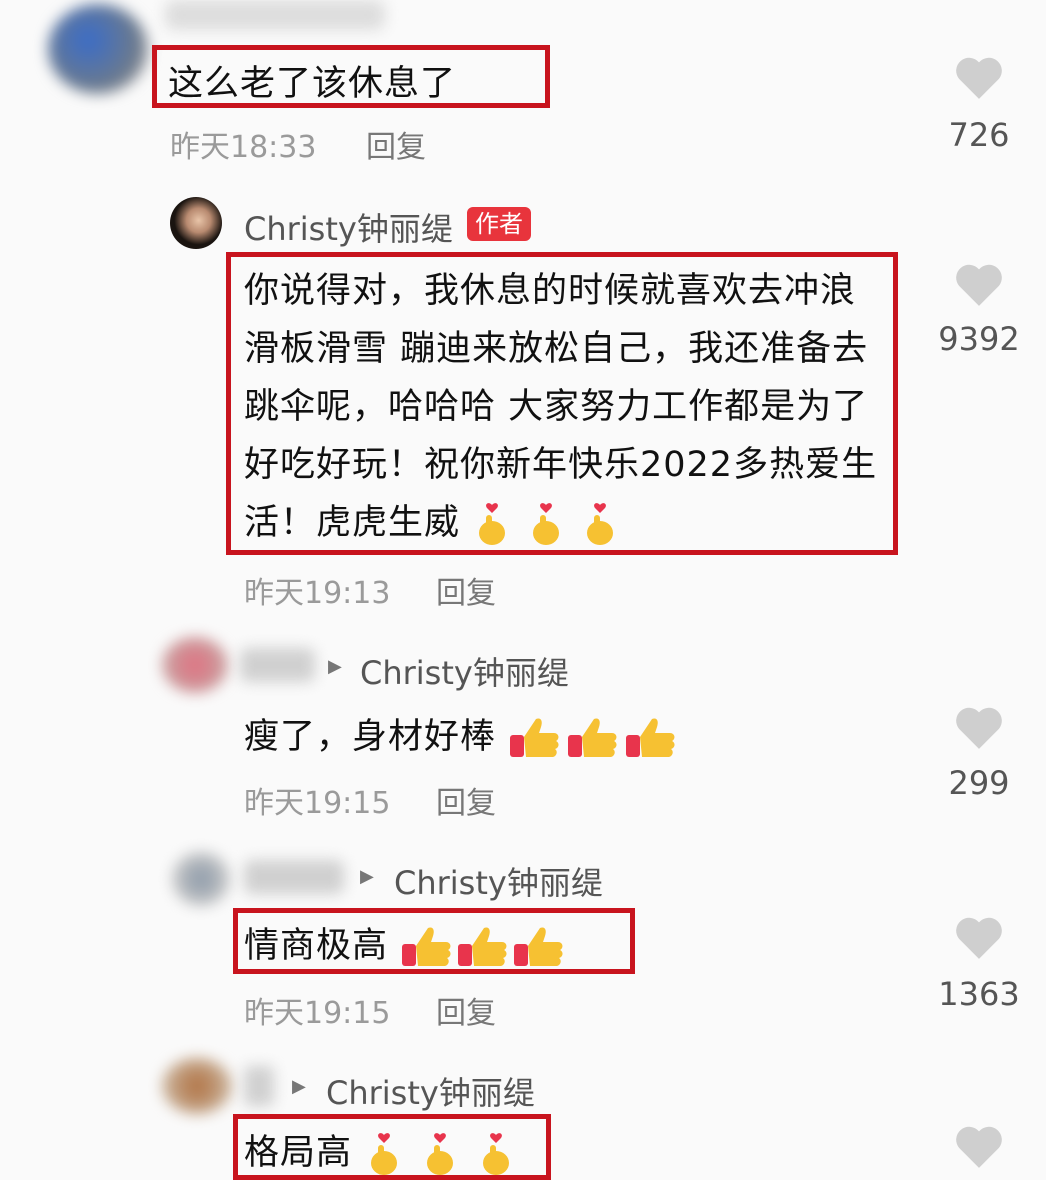 This screenshot has height=1180, width=1046. I want to click on comment-text: 瘦了，身材好棒, so click(461, 734).